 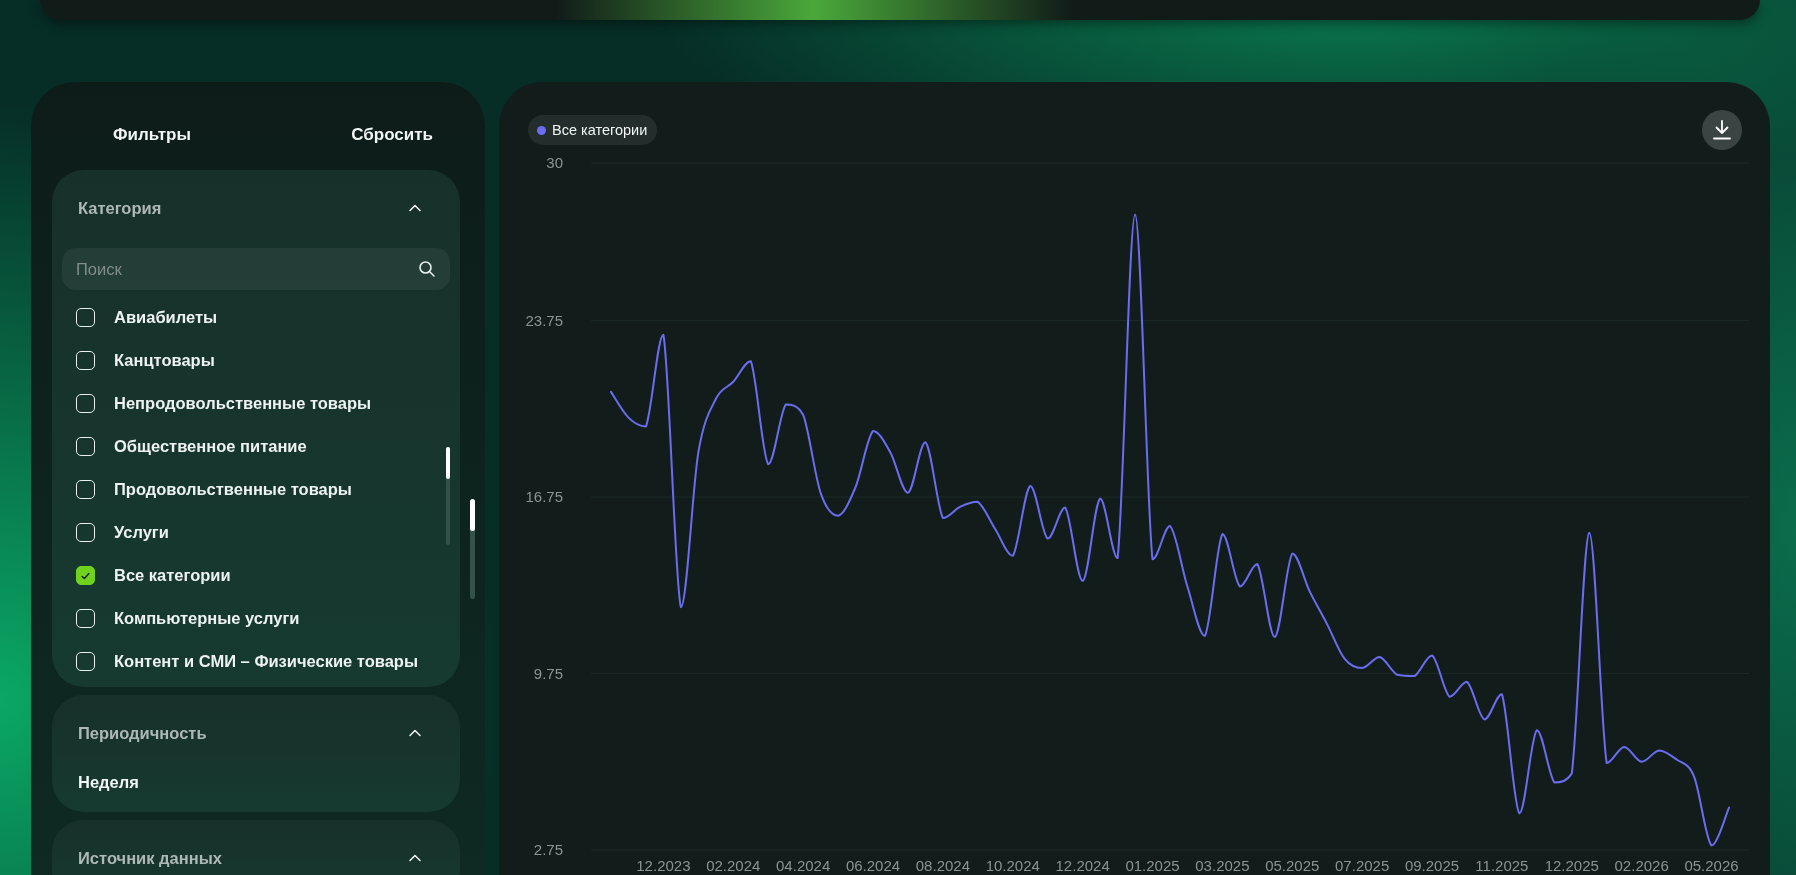 What do you see at coordinates (544, 320) in the screenshot?
I see `y-axis-label: 23.75` at bounding box center [544, 320].